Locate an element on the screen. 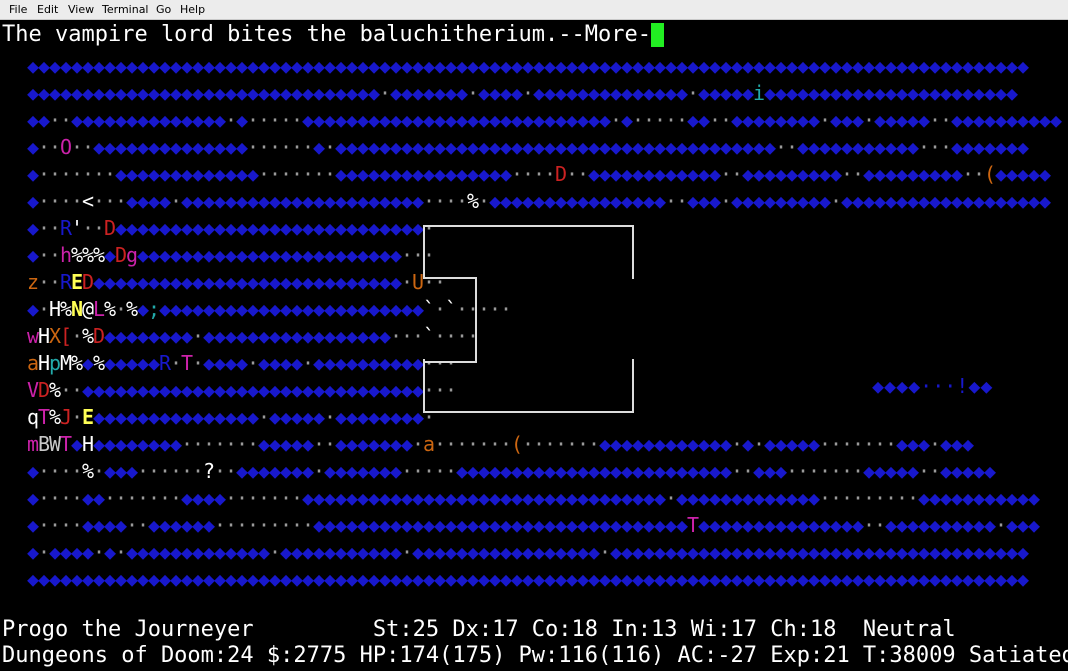 The height and width of the screenshot is (671, 1068). menu-file: File is located at coordinates (18, 9).